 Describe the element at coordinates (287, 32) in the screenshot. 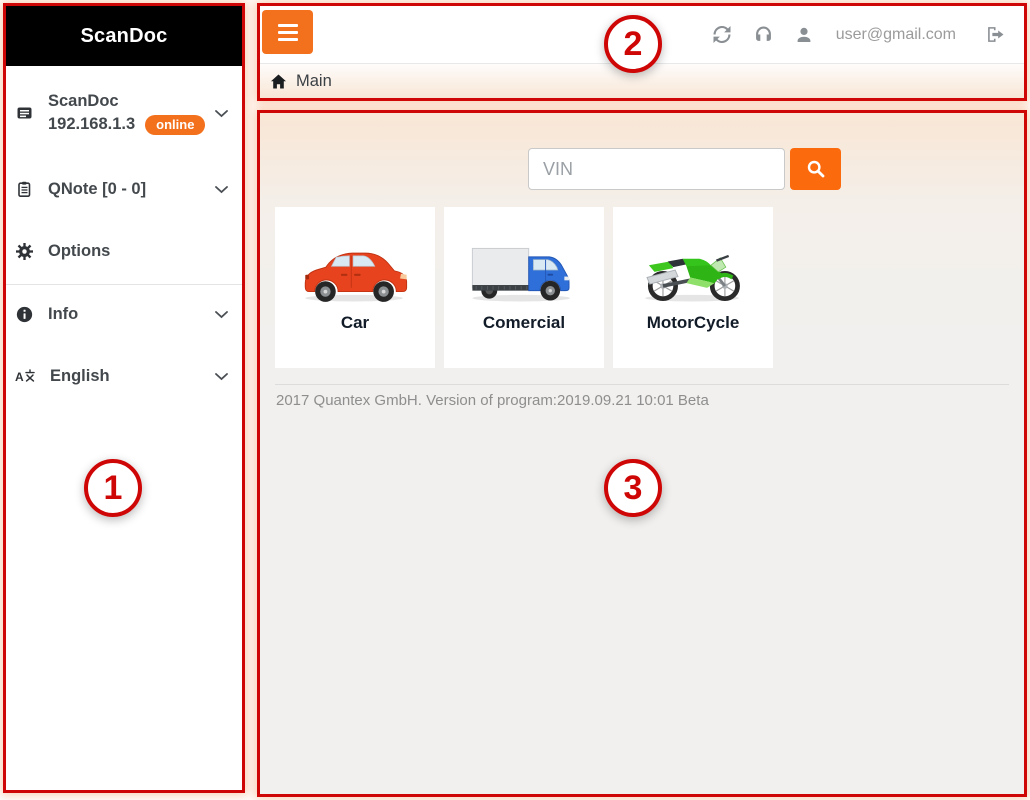

I see `menu-toggle-button` at that location.